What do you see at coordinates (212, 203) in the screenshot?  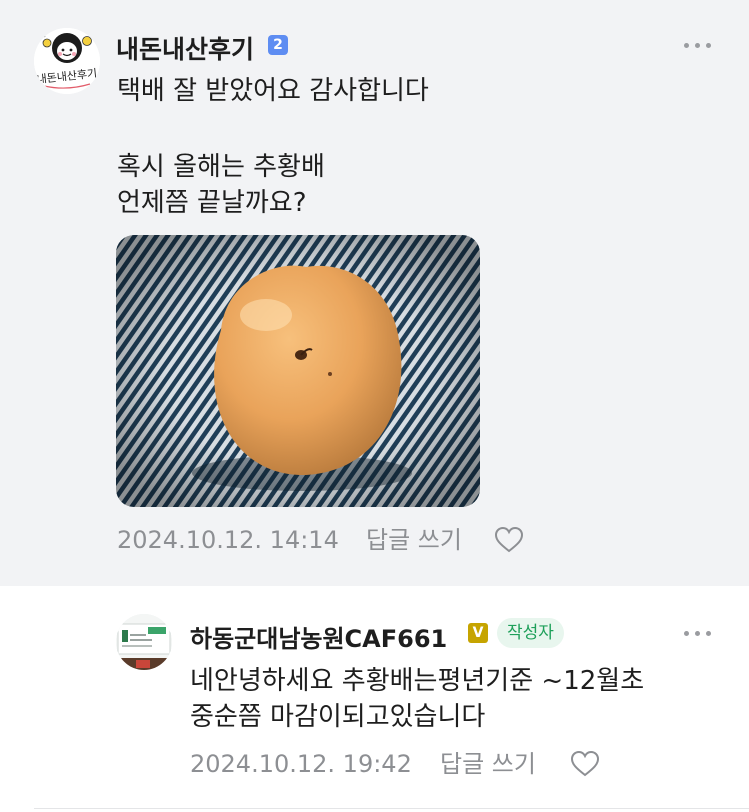 I see `comment-text-line-3: 언제쯤 끝날까요?` at bounding box center [212, 203].